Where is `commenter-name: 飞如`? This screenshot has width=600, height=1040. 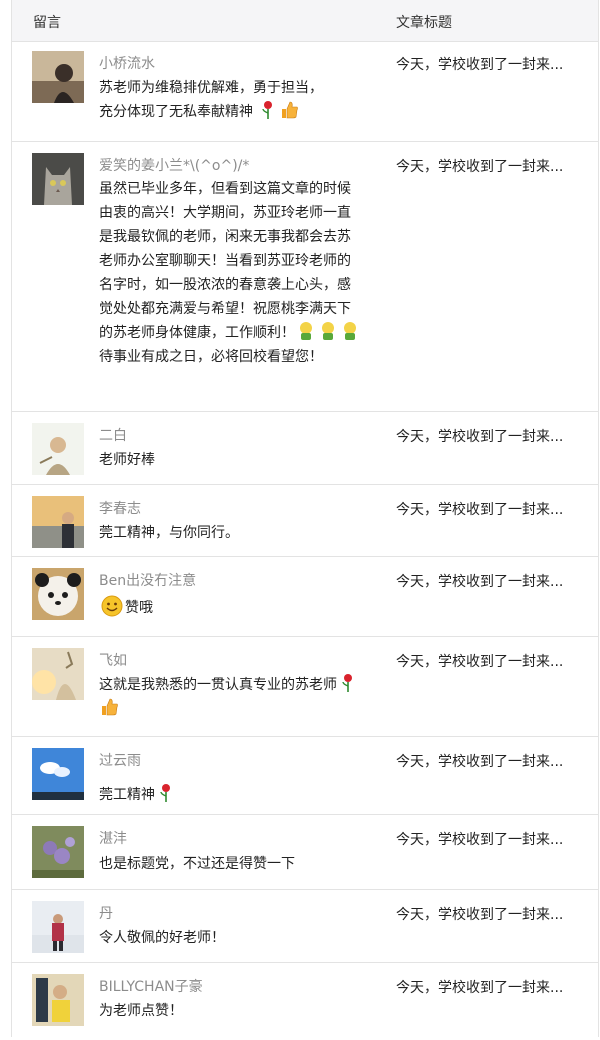
commenter-name: 飞如 is located at coordinates (113, 660).